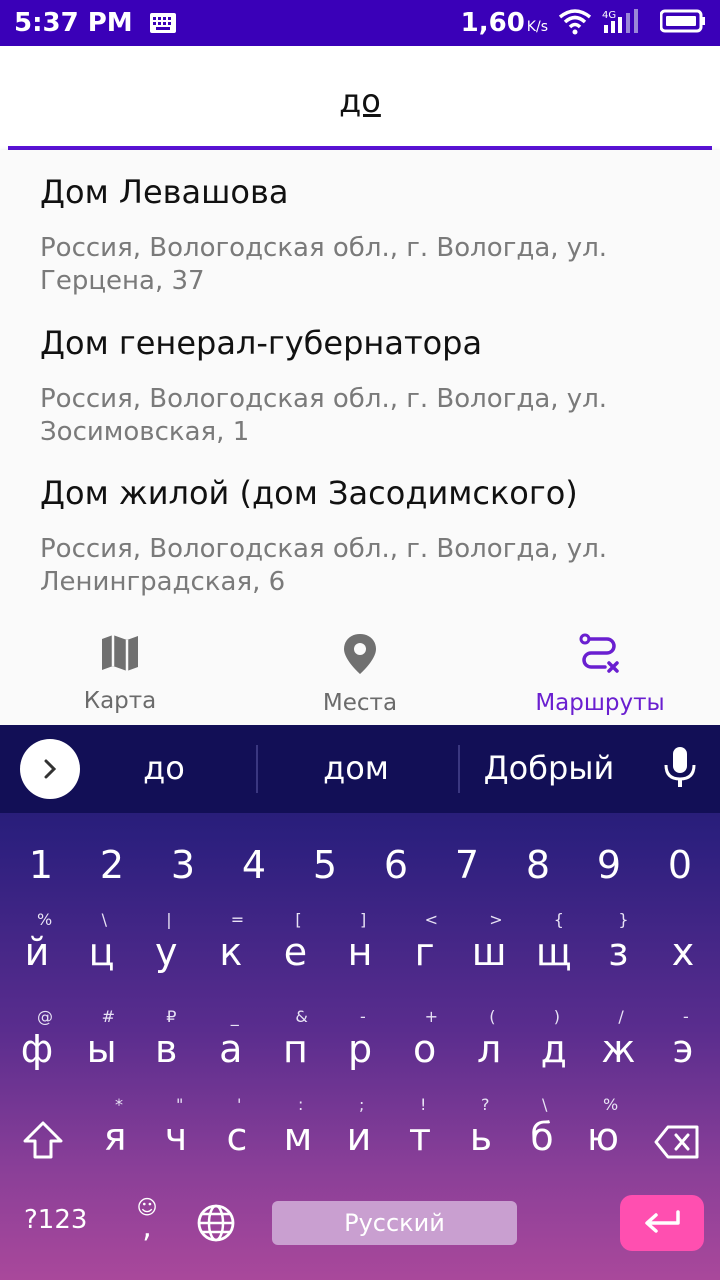 The width and height of the screenshot is (720, 1280). Describe the element at coordinates (309, 493) in the screenshot. I see `suggestion-title: Дом жилой (дом Засодимского)` at that location.